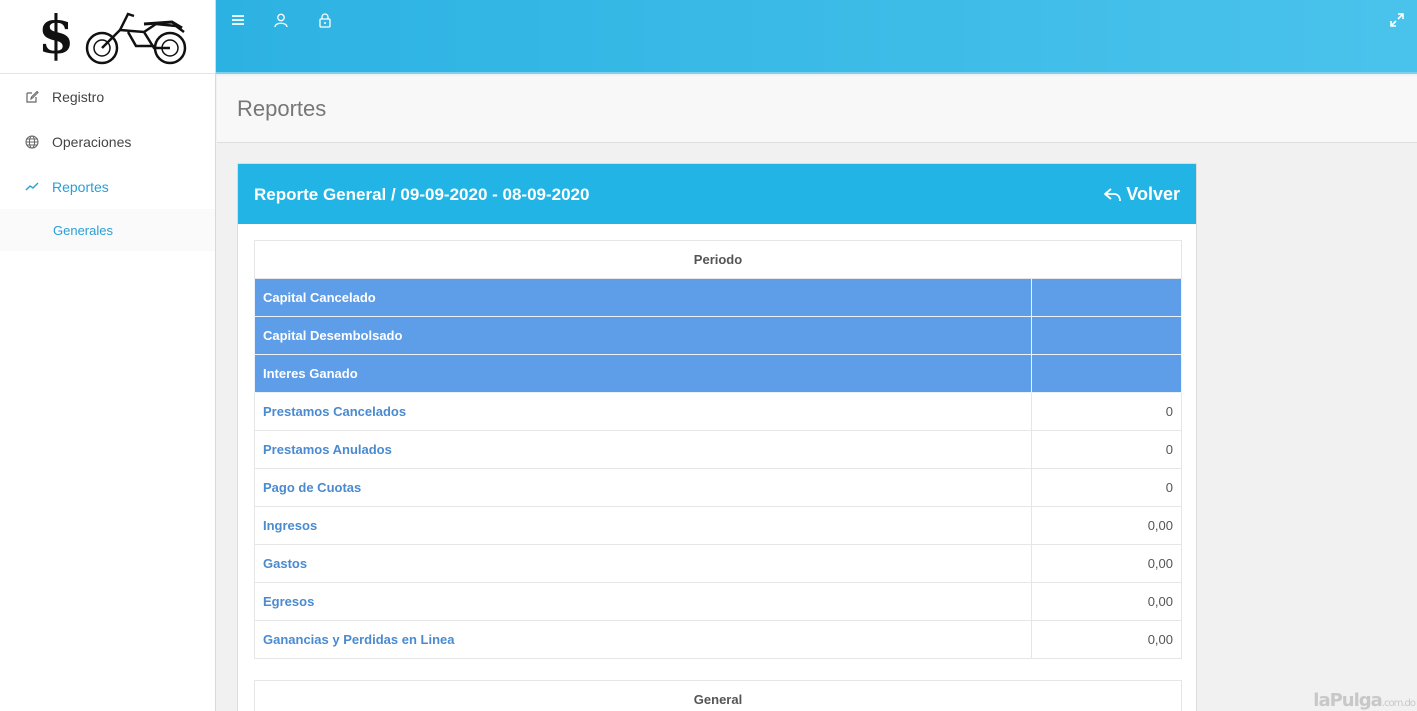  What do you see at coordinates (643, 449) in the screenshot?
I see `row-label: Prestamos Anulados` at bounding box center [643, 449].